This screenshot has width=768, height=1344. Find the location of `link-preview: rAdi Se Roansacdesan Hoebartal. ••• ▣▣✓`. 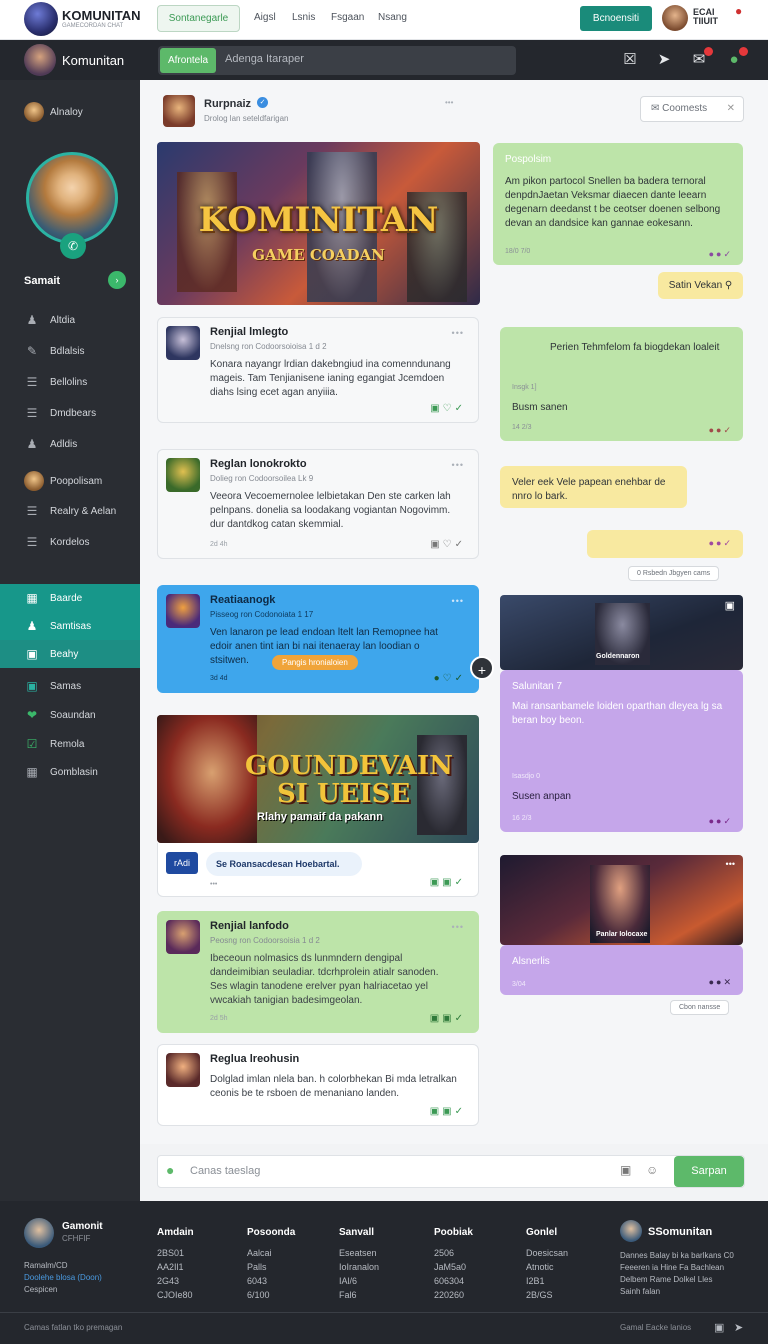

link-preview: rAdi Se Roansacdesan Hoebartal. ••• ▣▣✓ is located at coordinates (318, 870).